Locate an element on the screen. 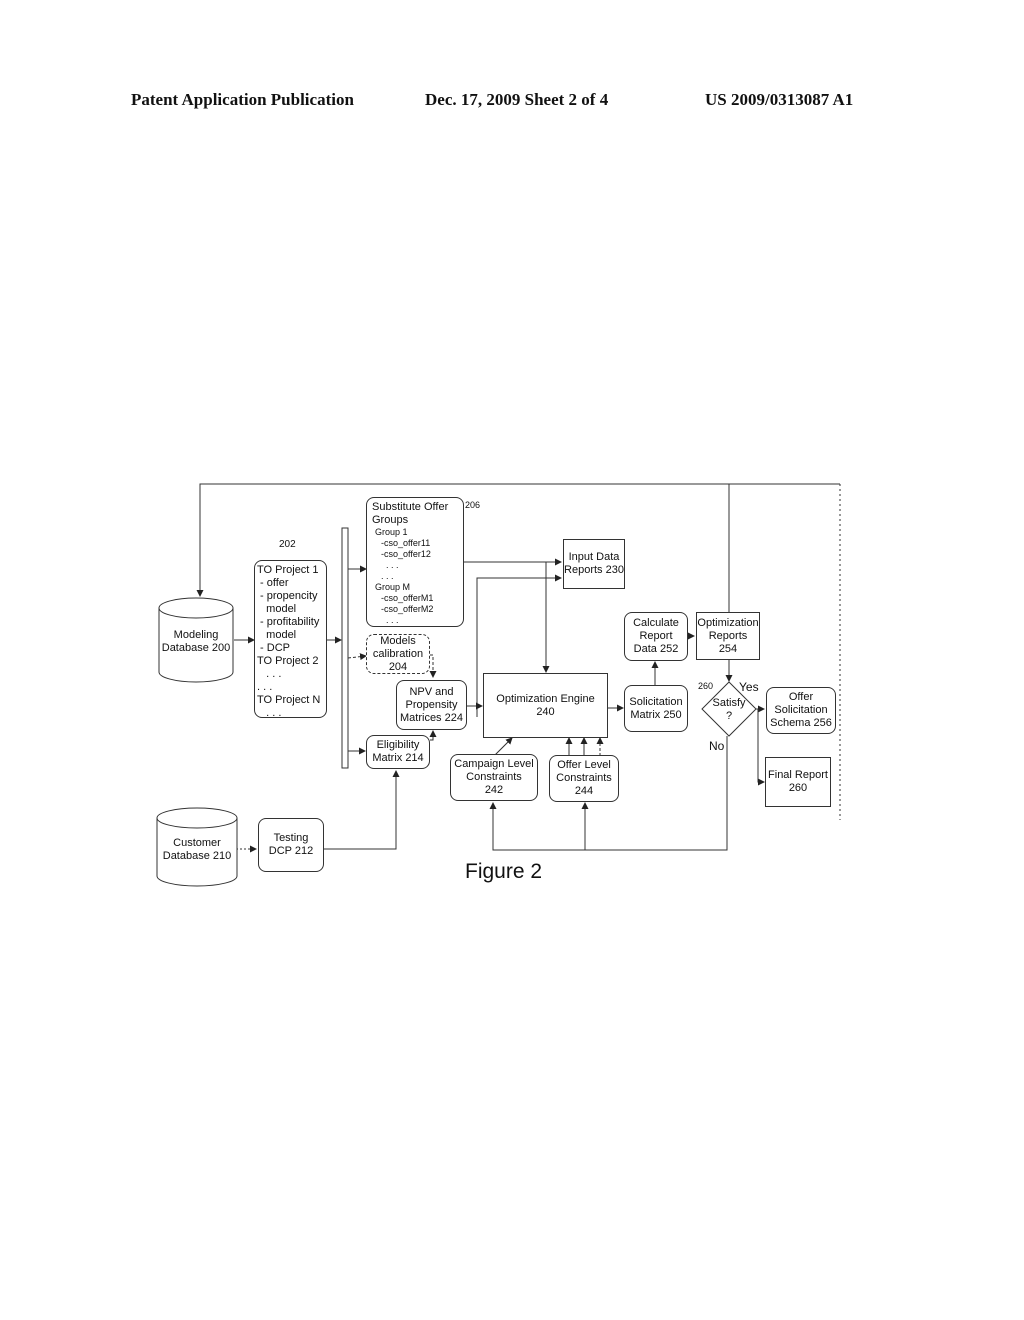 The width and height of the screenshot is (1024, 1320). eligibility-matrix-box: Eligibility Matrix 214 is located at coordinates (398, 752).